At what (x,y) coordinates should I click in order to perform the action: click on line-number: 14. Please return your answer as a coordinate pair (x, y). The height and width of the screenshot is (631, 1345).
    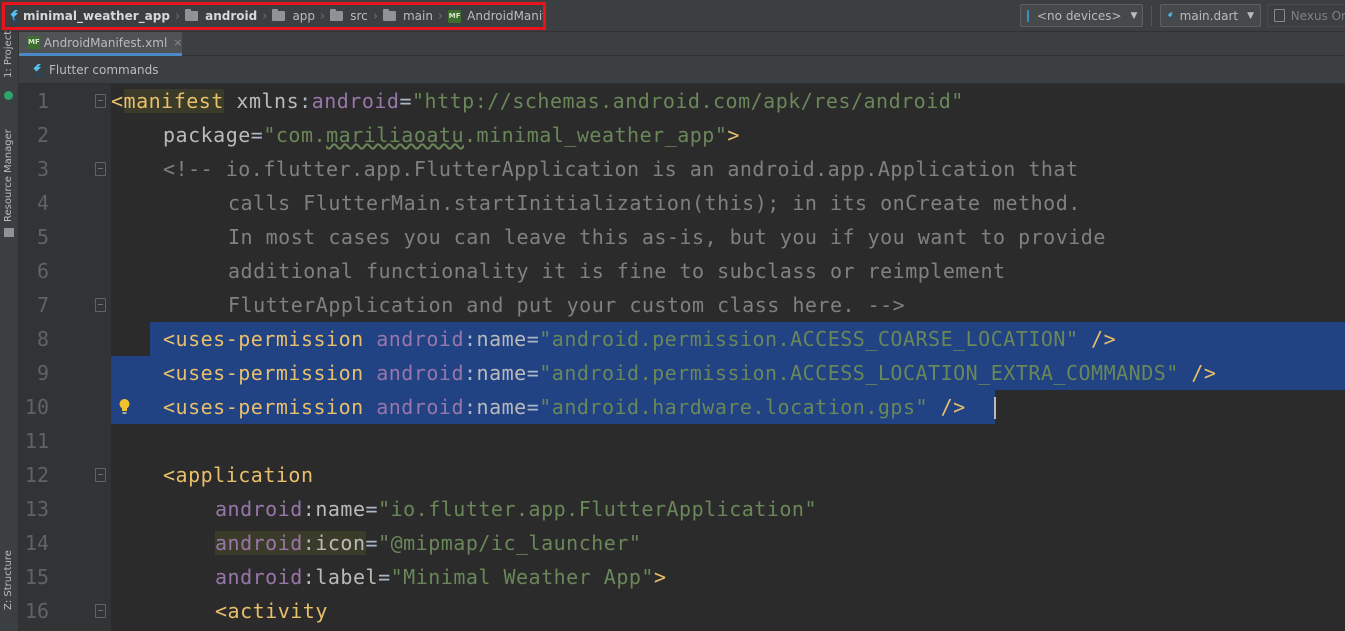
    Looking at the image, I should click on (36, 543).